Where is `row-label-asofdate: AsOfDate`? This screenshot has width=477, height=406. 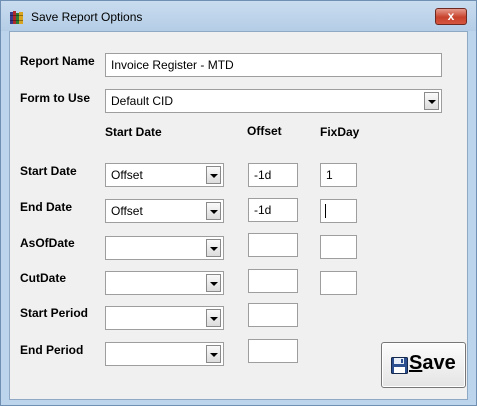
row-label-asofdate: AsOfDate is located at coordinates (47, 243).